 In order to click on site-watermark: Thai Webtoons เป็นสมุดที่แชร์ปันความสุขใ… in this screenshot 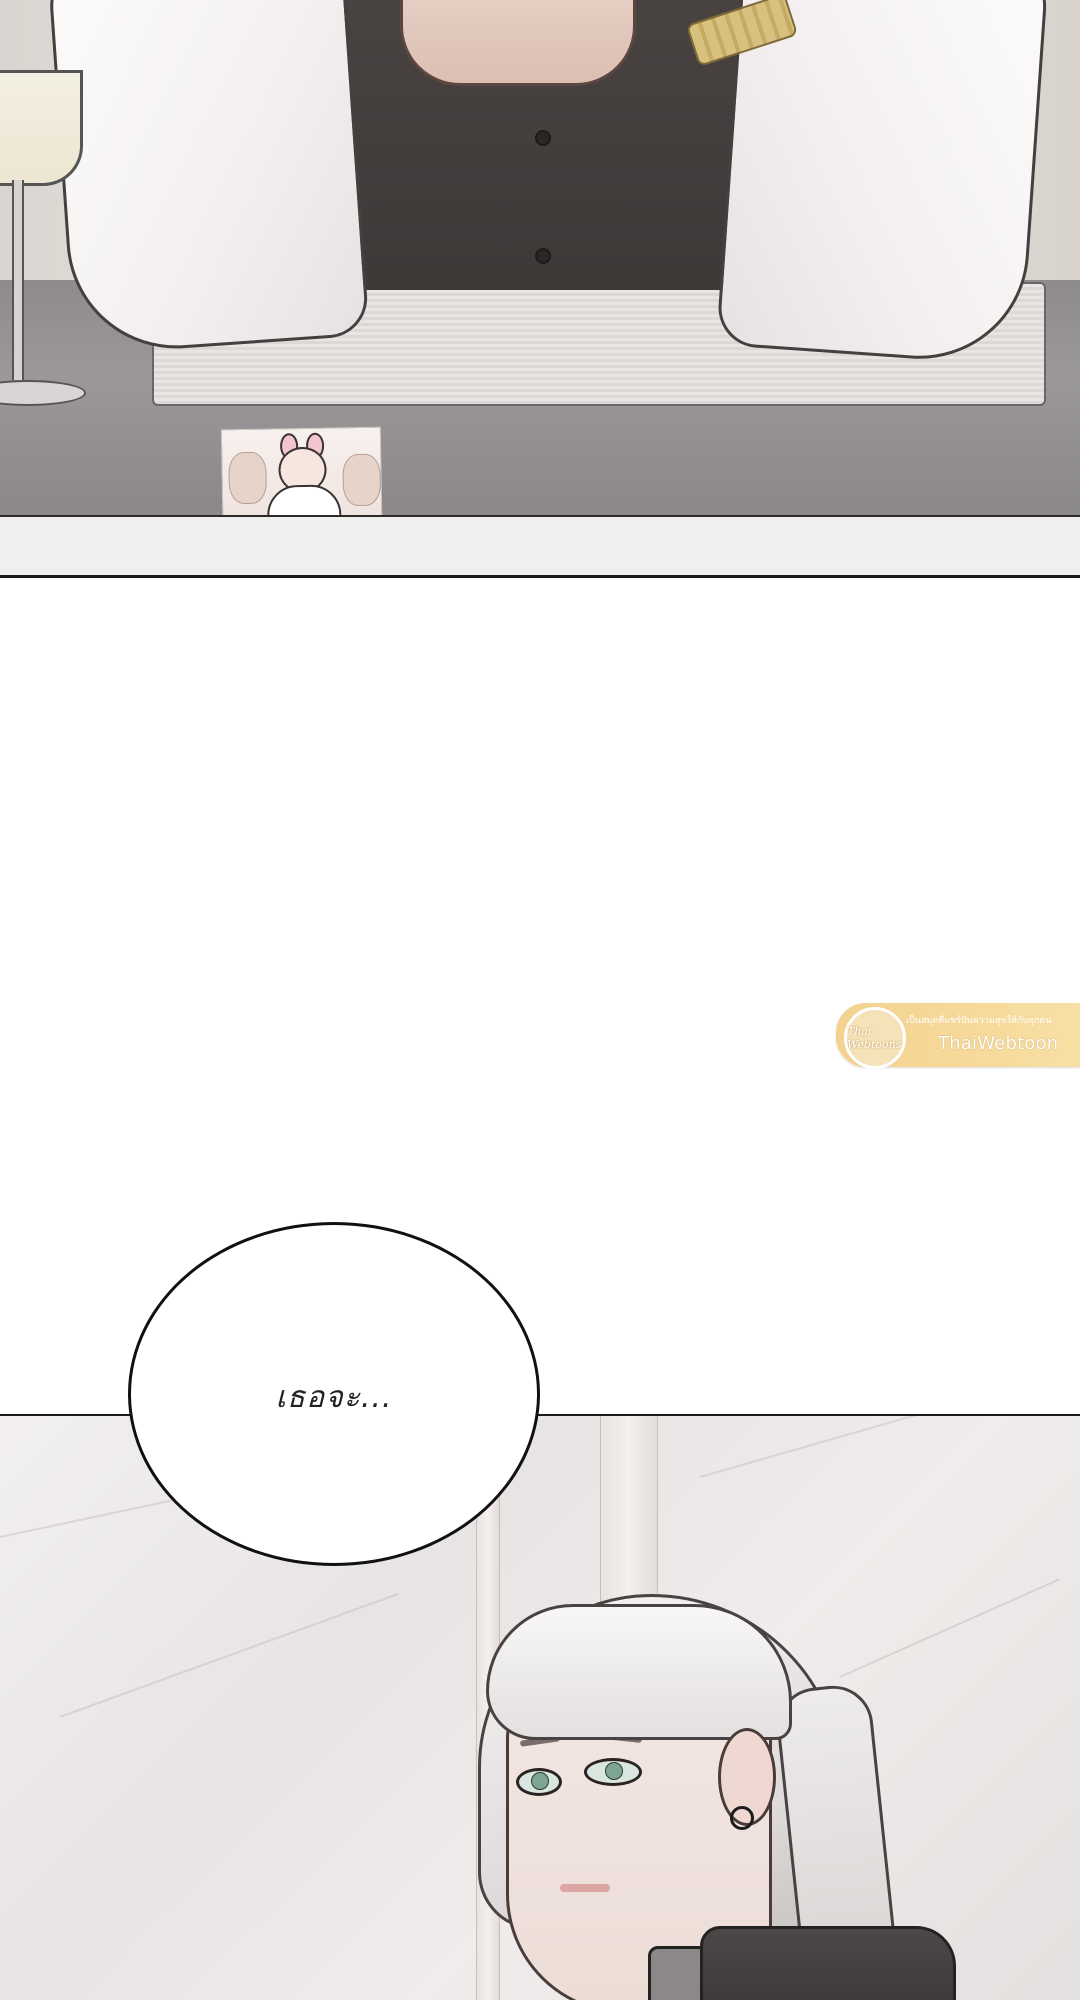, I will do `click(958, 1036)`.